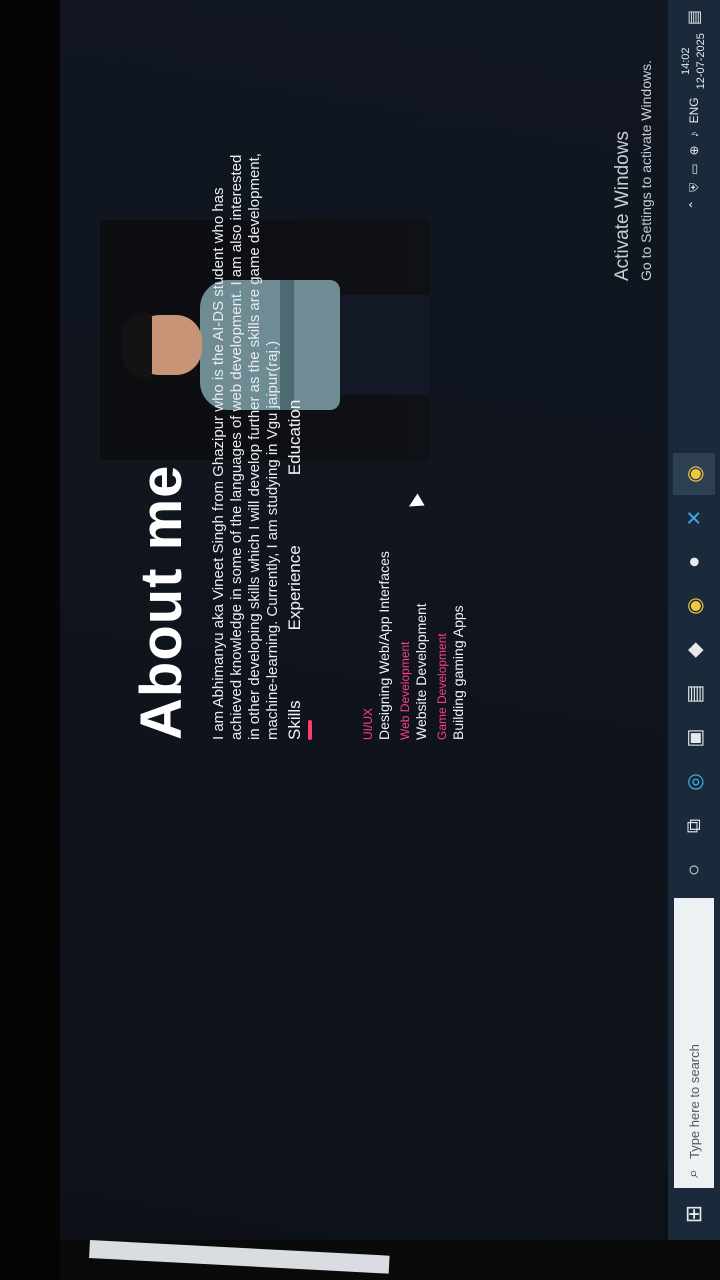 This screenshot has width=720, height=1280. What do you see at coordinates (385, 345) in the screenshot?
I see `person-legs` at bounding box center [385, 345].